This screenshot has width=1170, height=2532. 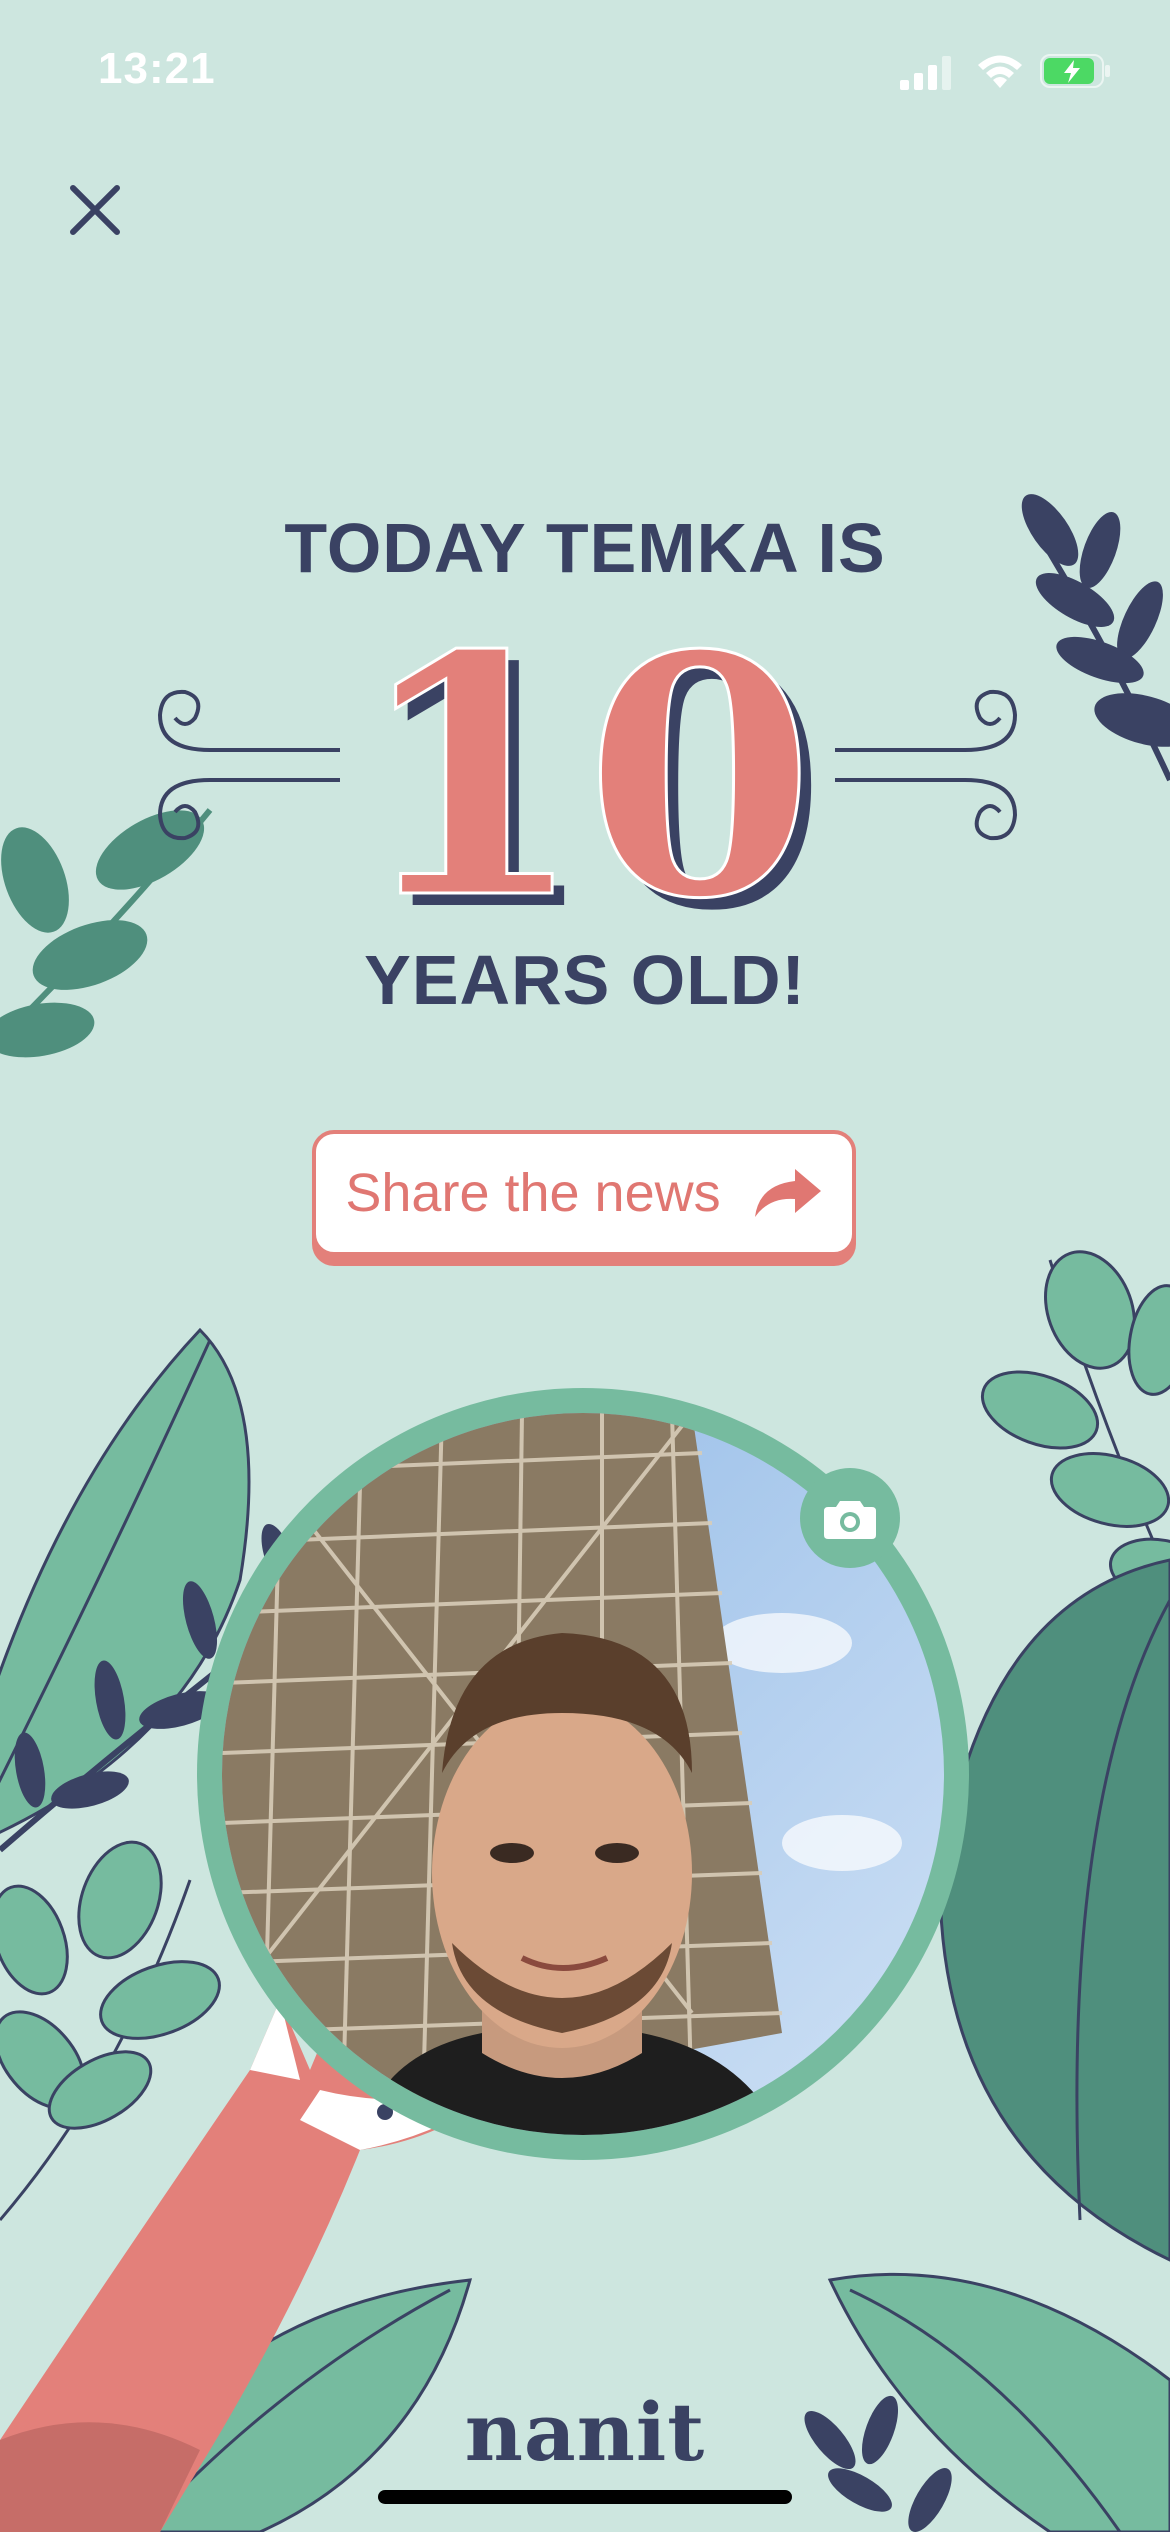 What do you see at coordinates (1075, 71) in the screenshot?
I see `battery-icon` at bounding box center [1075, 71].